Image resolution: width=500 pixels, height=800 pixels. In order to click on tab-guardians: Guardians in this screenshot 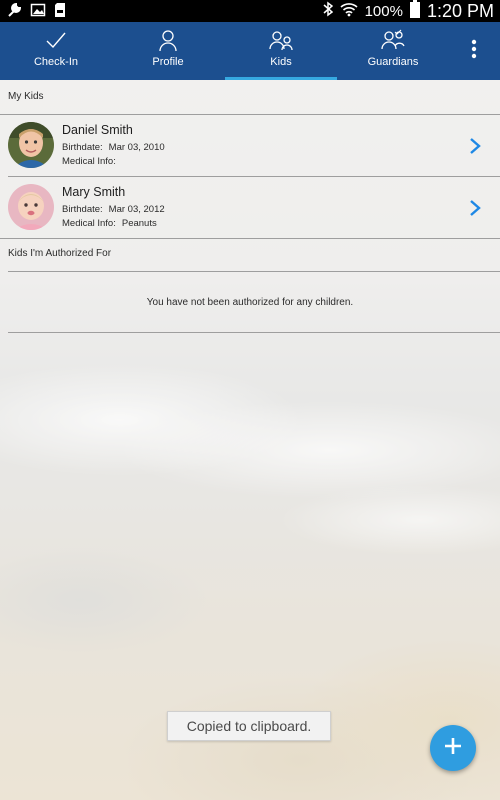, I will do `click(393, 51)`.